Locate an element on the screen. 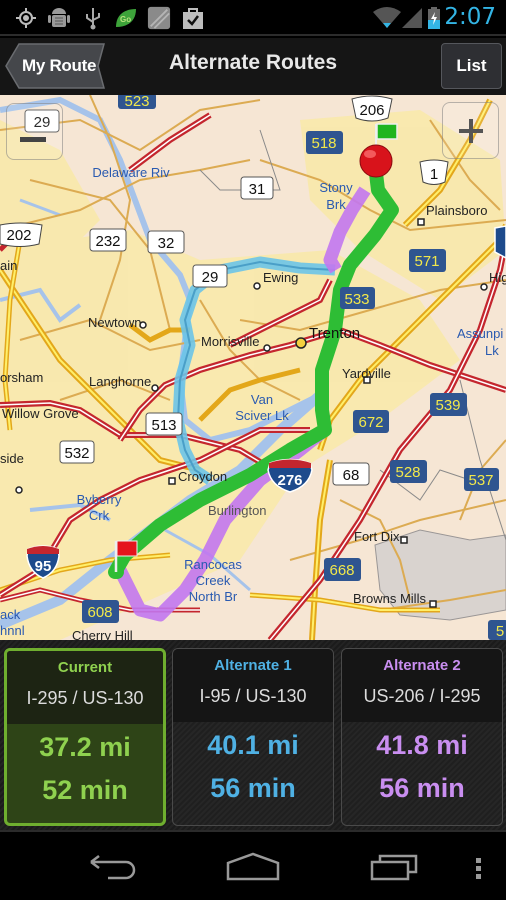 Image resolution: width=506 pixels, height=900 pixels. shield-nj-532: 532 is located at coordinates (77, 452).